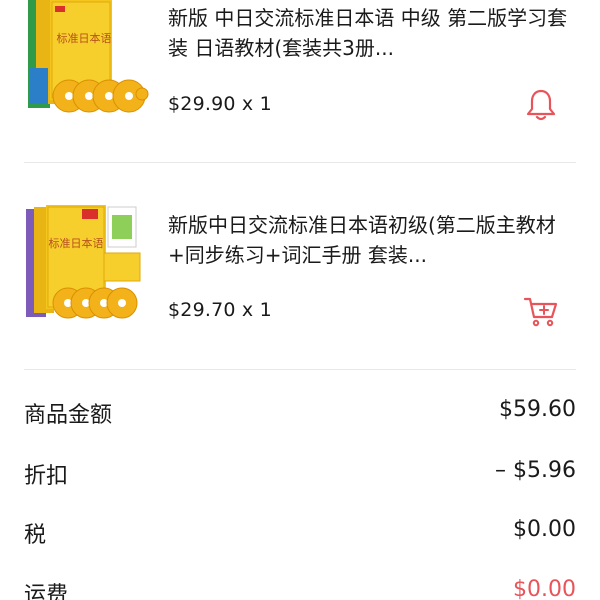  What do you see at coordinates (68, 415) in the screenshot?
I see `subtotal-label: 商品金额` at bounding box center [68, 415].